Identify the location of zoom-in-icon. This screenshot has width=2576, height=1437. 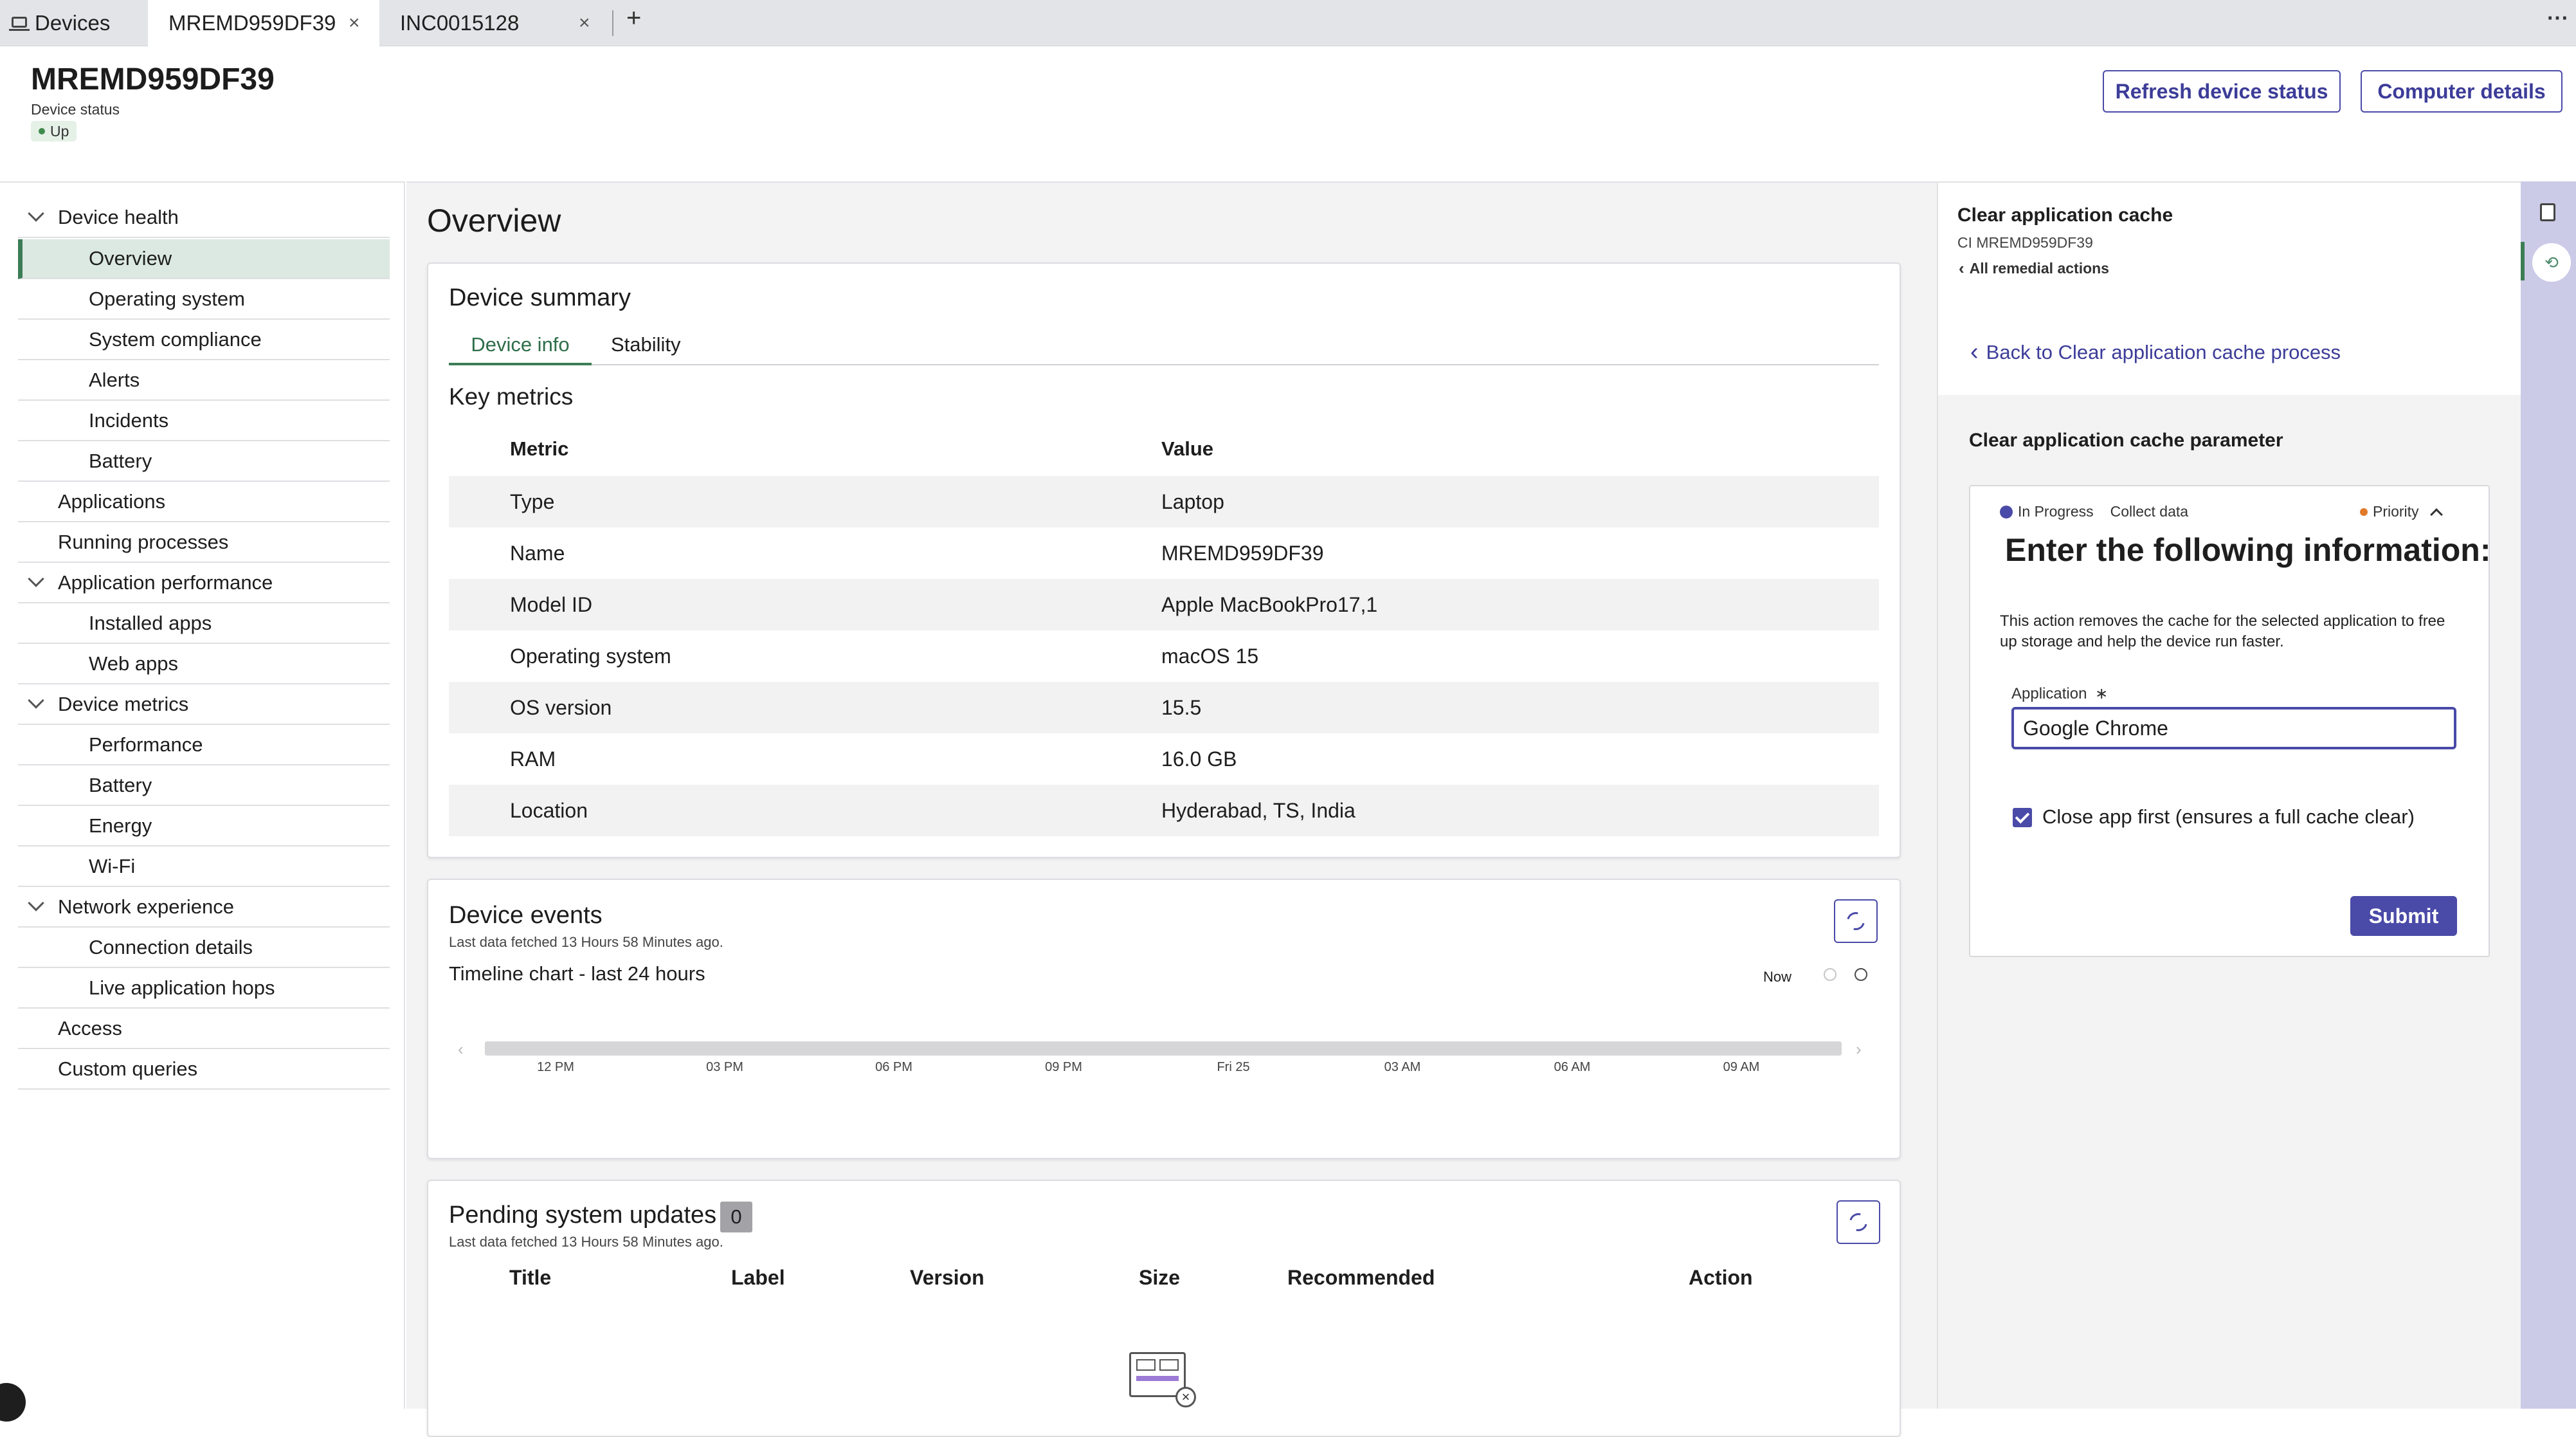
(1861, 974).